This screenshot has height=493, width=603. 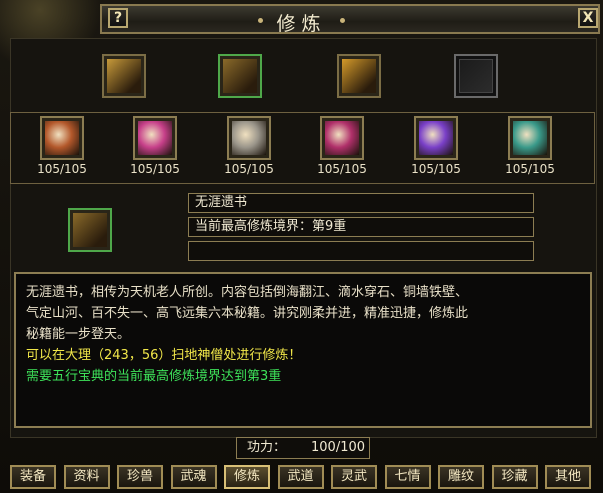 I want to click on tab-9: 珍藏, so click(x=514, y=477).